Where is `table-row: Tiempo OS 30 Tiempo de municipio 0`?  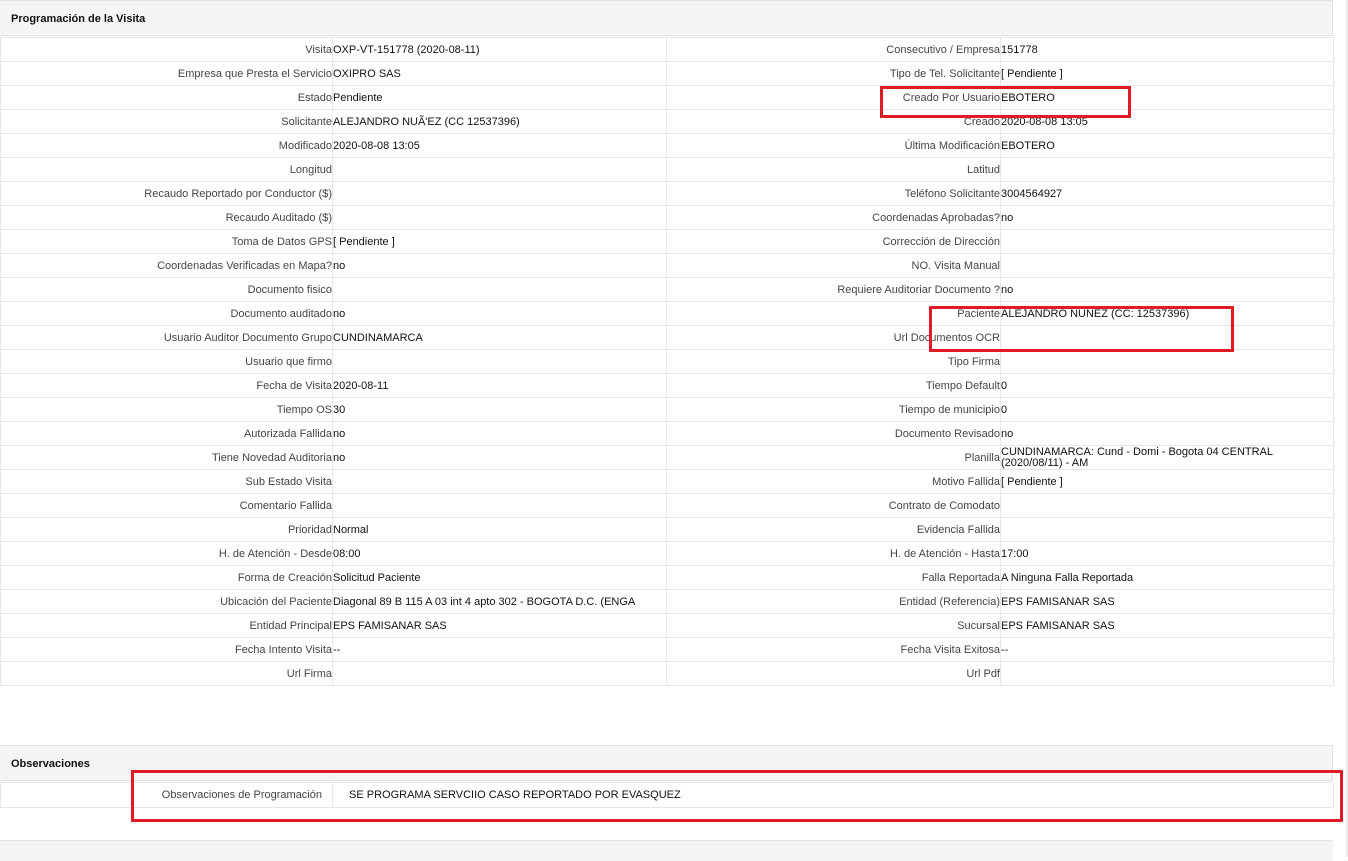 table-row: Tiempo OS 30 Tiempo de municipio 0 is located at coordinates (667, 409).